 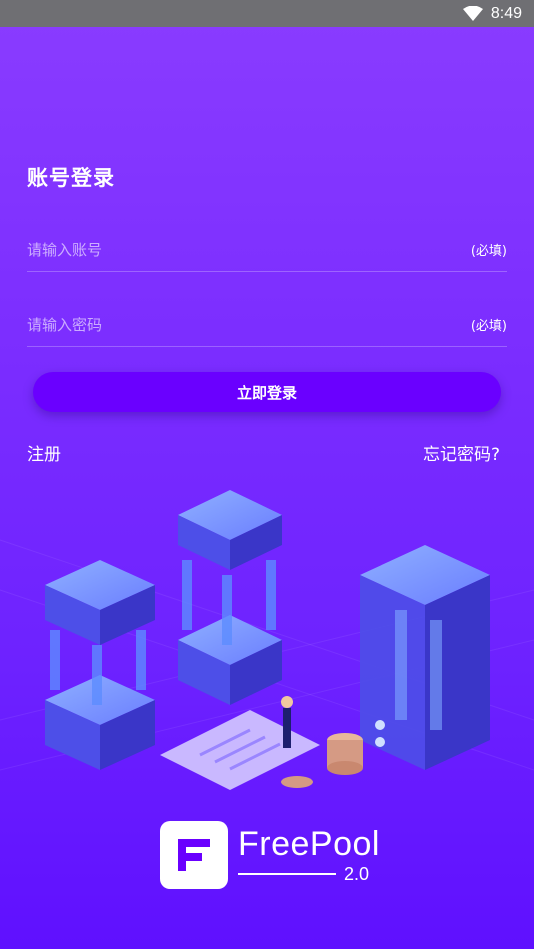 What do you see at coordinates (472, 13) in the screenshot?
I see `wifi-icon` at bounding box center [472, 13].